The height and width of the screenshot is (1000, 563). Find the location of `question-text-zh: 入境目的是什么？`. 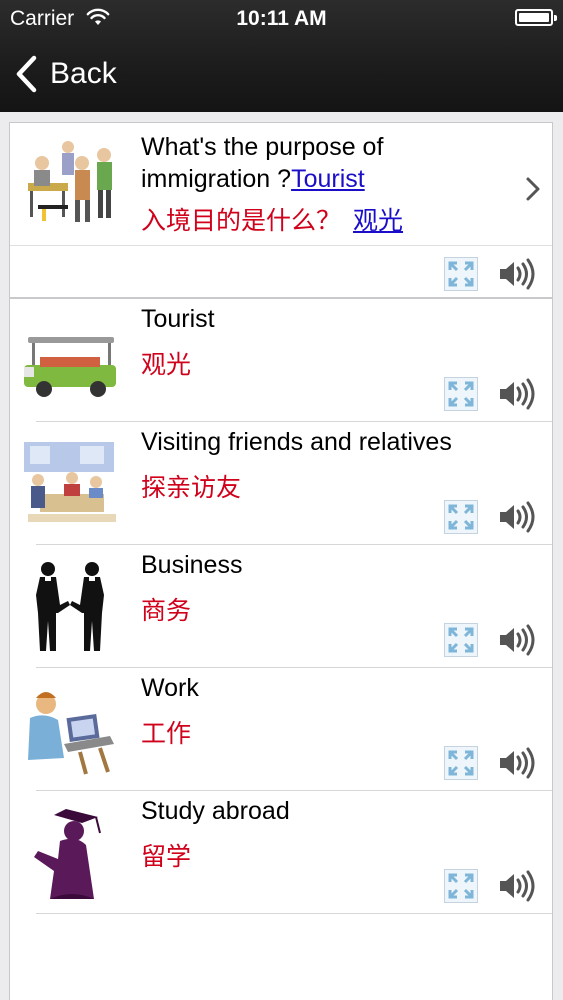

question-text-zh: 入境目的是什么？ is located at coordinates (241, 221).